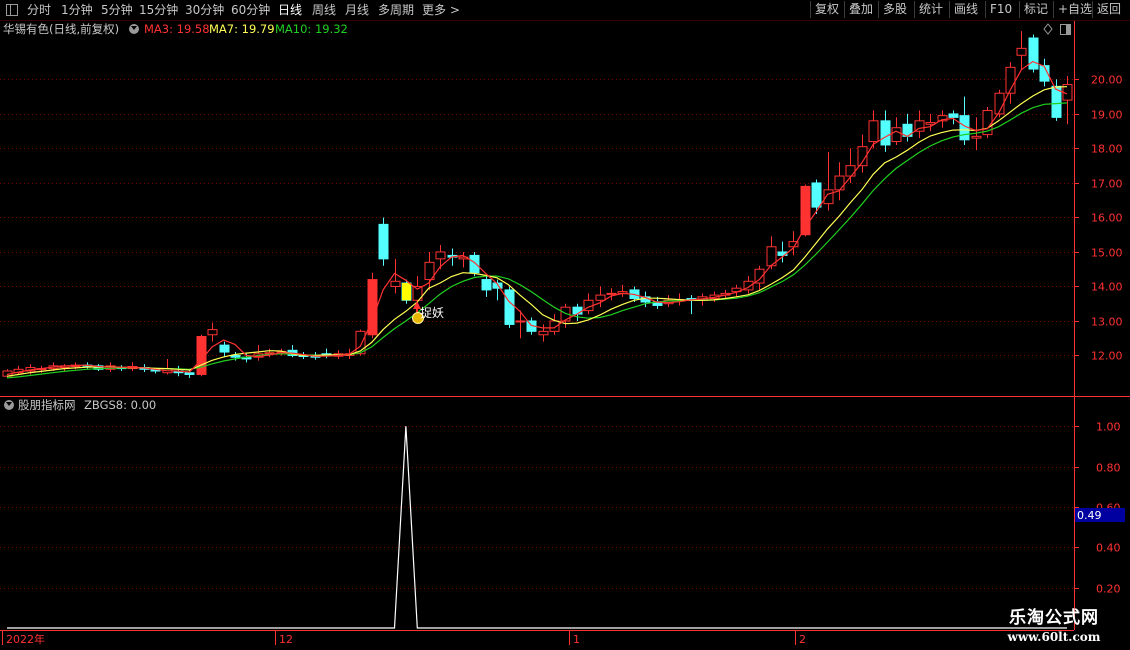 This screenshot has height=650, width=1130. Describe the element at coordinates (1107, 115) in the screenshot. I see `price-tick-label: 19.00` at that location.